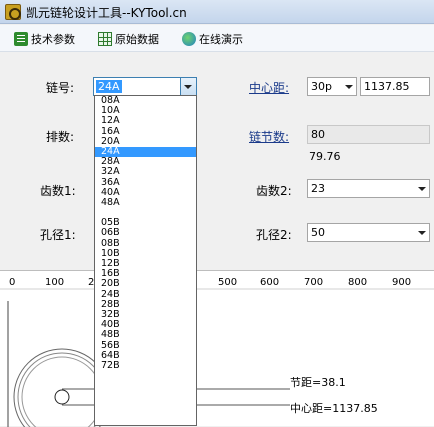  What do you see at coordinates (145, 335) in the screenshot?
I see `dropdown-option: 48B` at bounding box center [145, 335].